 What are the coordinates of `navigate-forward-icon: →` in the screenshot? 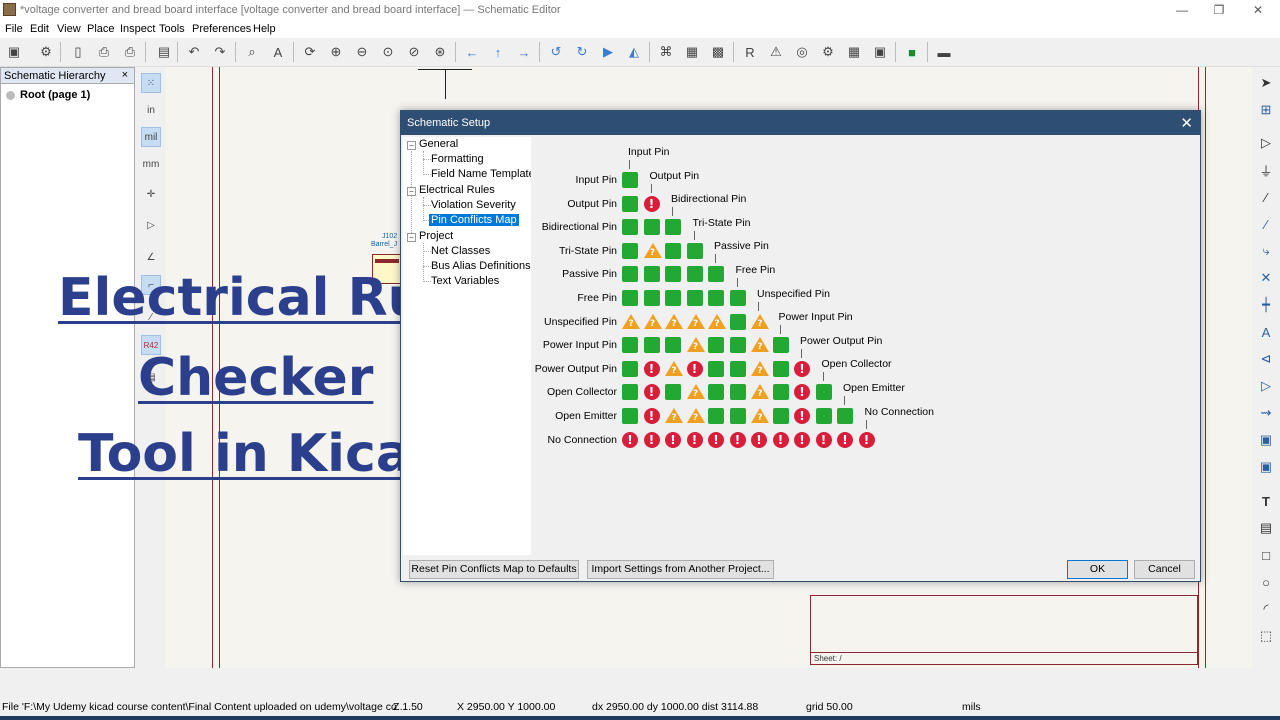 It's located at (524, 52).